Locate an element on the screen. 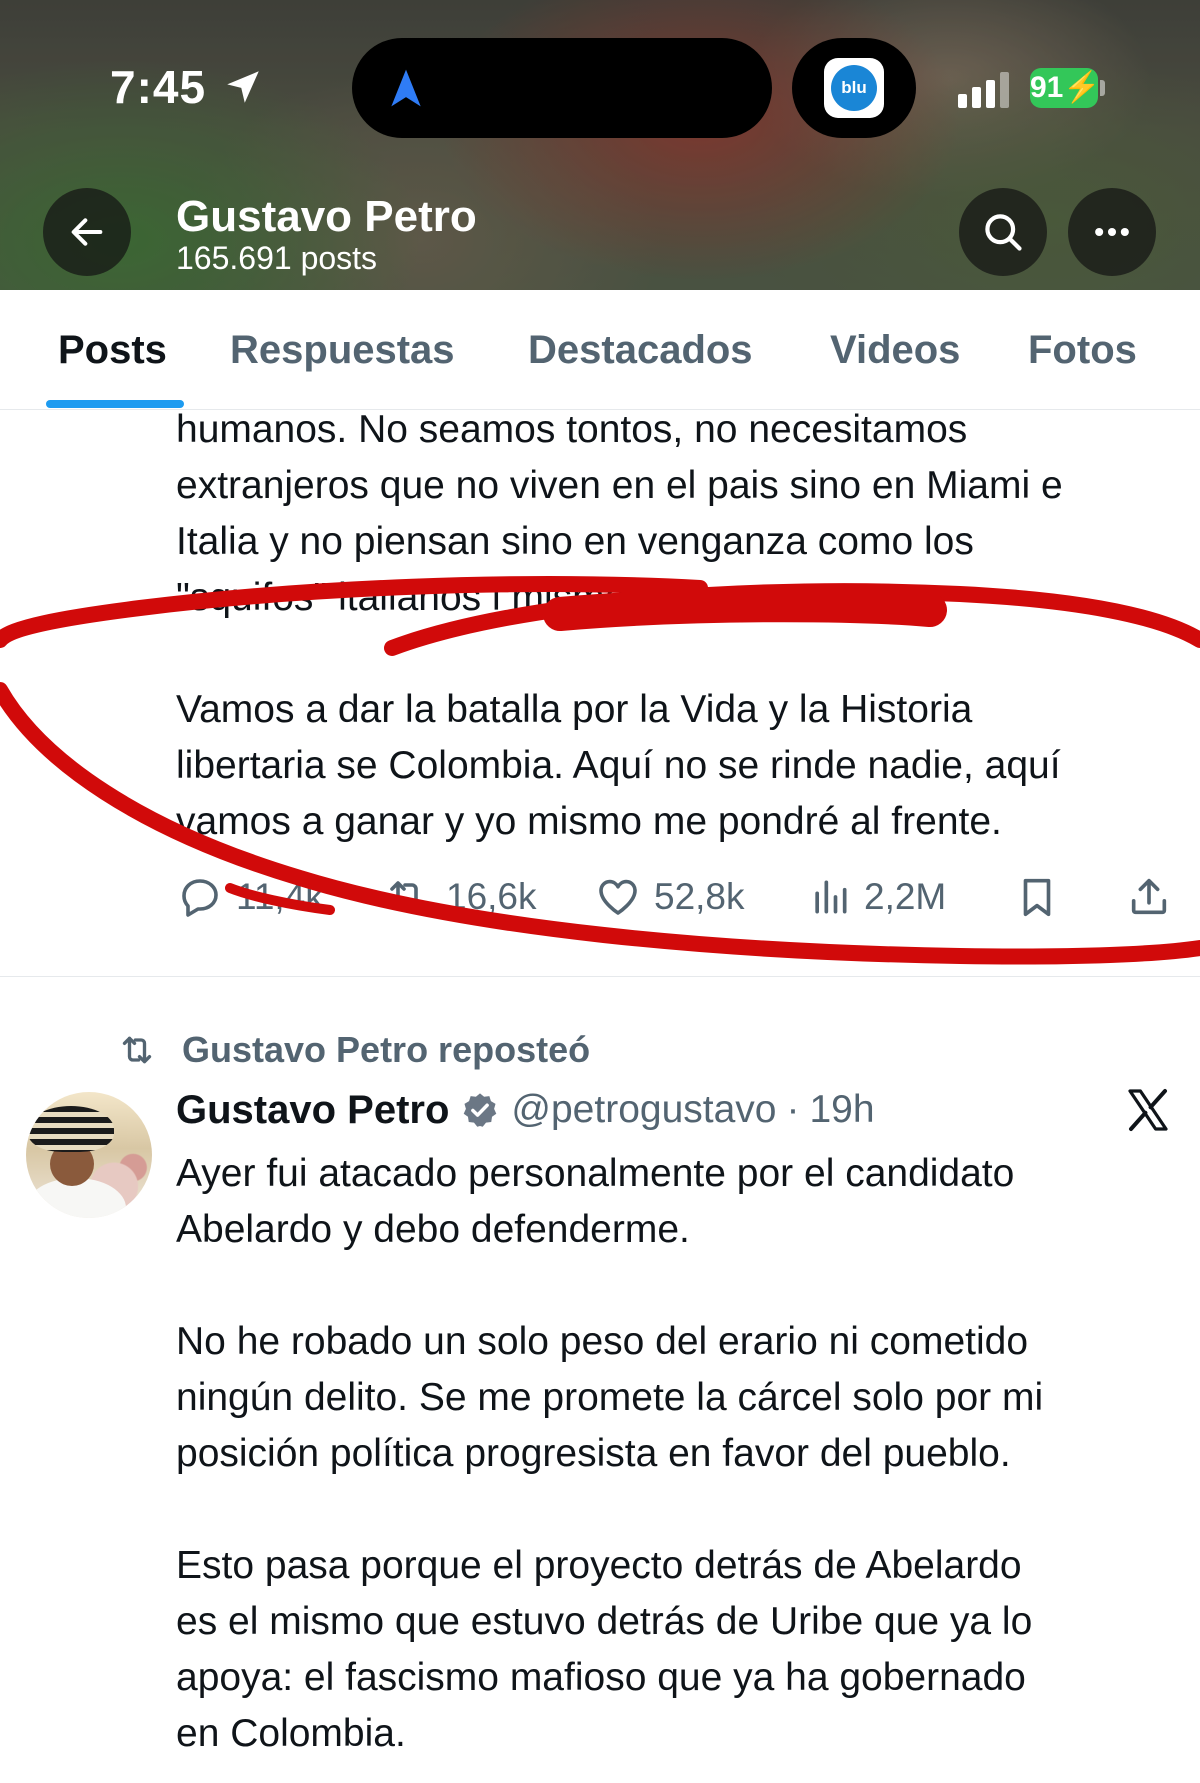 This screenshot has width=1200, height=1783. tweet-text-line: Abelardo y debo defenderme. is located at coordinates (433, 1229).